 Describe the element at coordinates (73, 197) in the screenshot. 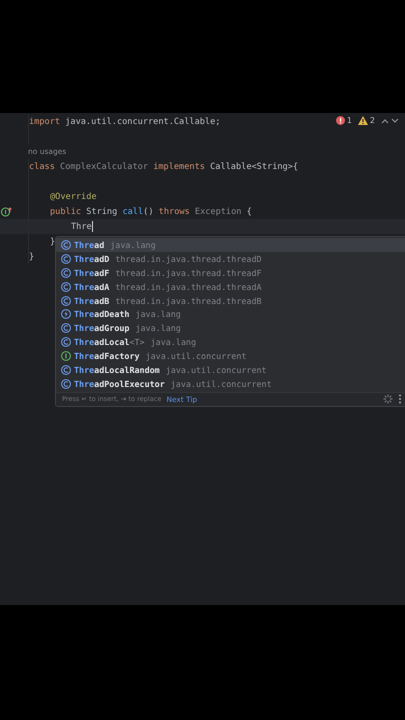

I see `code-line: @Override` at that location.